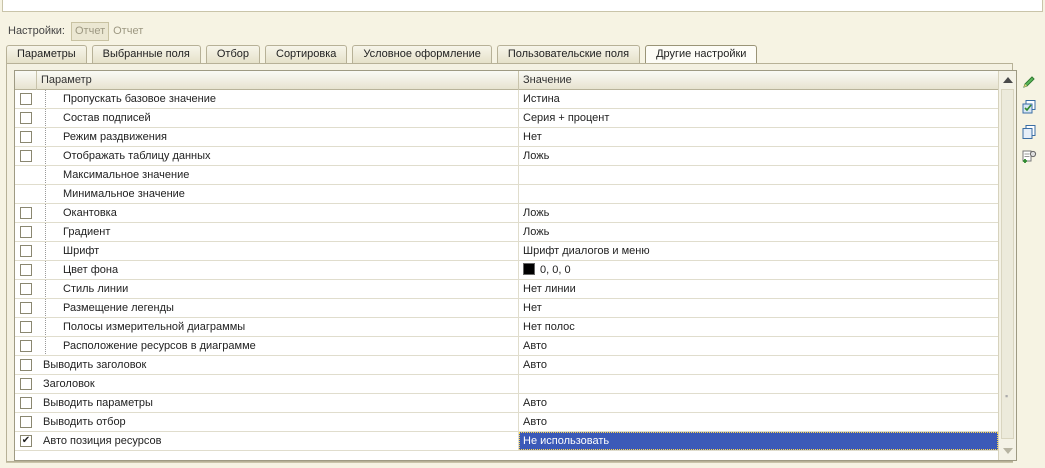 This screenshot has width=1045, height=468. Describe the element at coordinates (758, 441) in the screenshot. I see `value-cell: Не использовать` at that location.